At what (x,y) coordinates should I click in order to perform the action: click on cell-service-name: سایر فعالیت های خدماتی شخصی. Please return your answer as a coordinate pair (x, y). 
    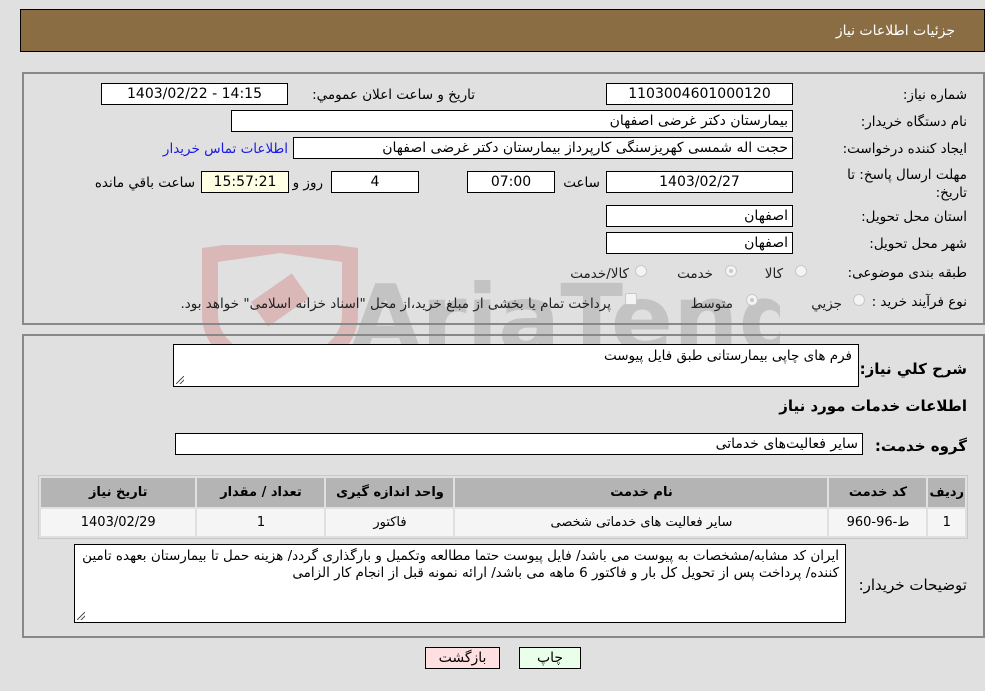
    Looking at the image, I should click on (641, 522).